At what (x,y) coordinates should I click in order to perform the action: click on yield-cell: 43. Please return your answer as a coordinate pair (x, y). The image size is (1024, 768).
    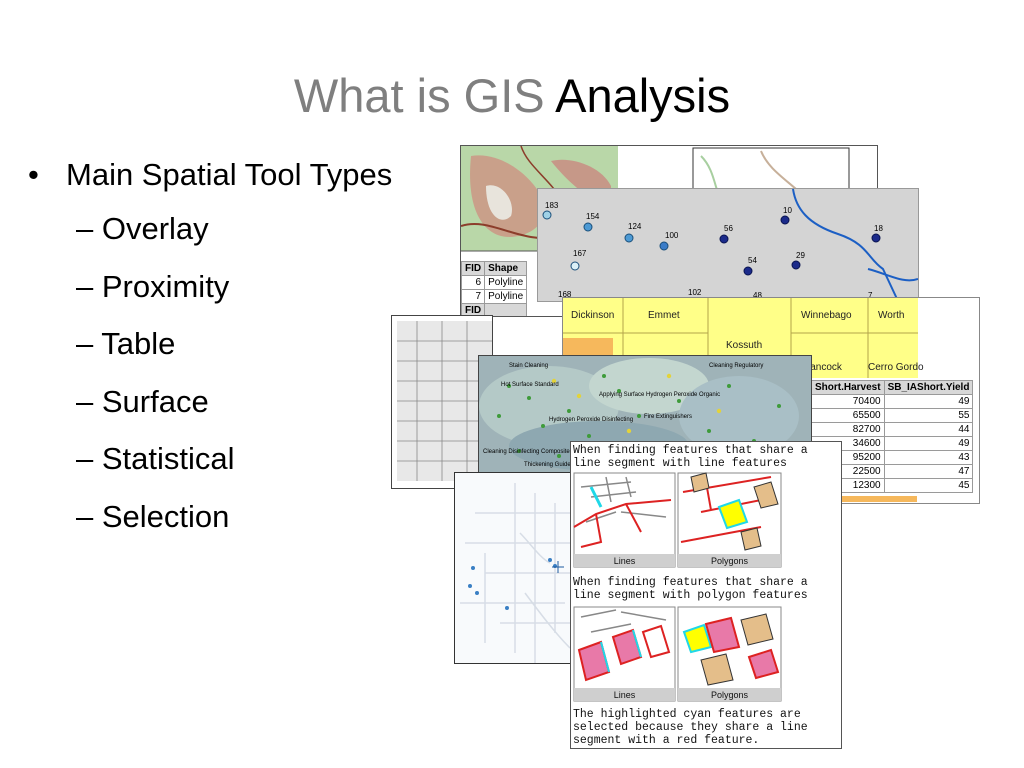
    Looking at the image, I should click on (928, 457).